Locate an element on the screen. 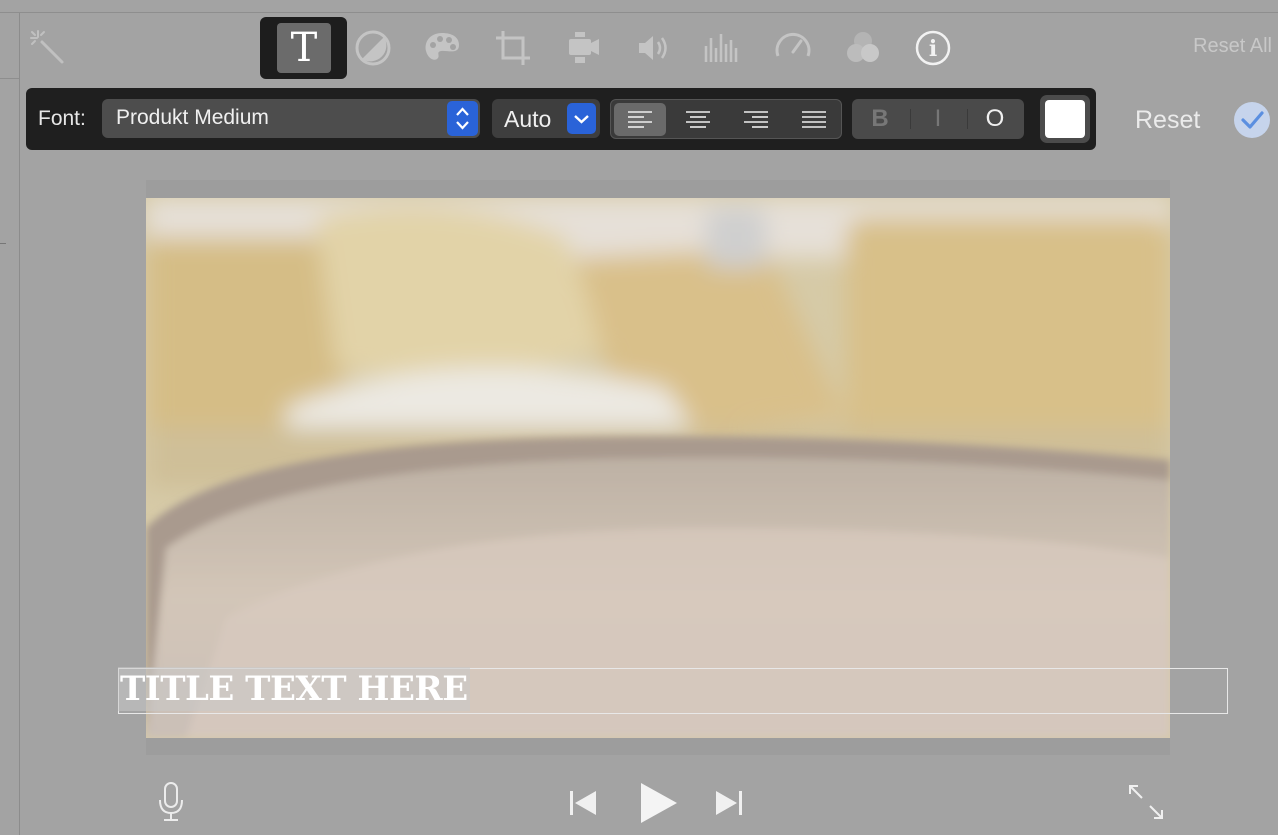 This screenshot has width=1278, height=835. align-left-icon is located at coordinates (640, 119).